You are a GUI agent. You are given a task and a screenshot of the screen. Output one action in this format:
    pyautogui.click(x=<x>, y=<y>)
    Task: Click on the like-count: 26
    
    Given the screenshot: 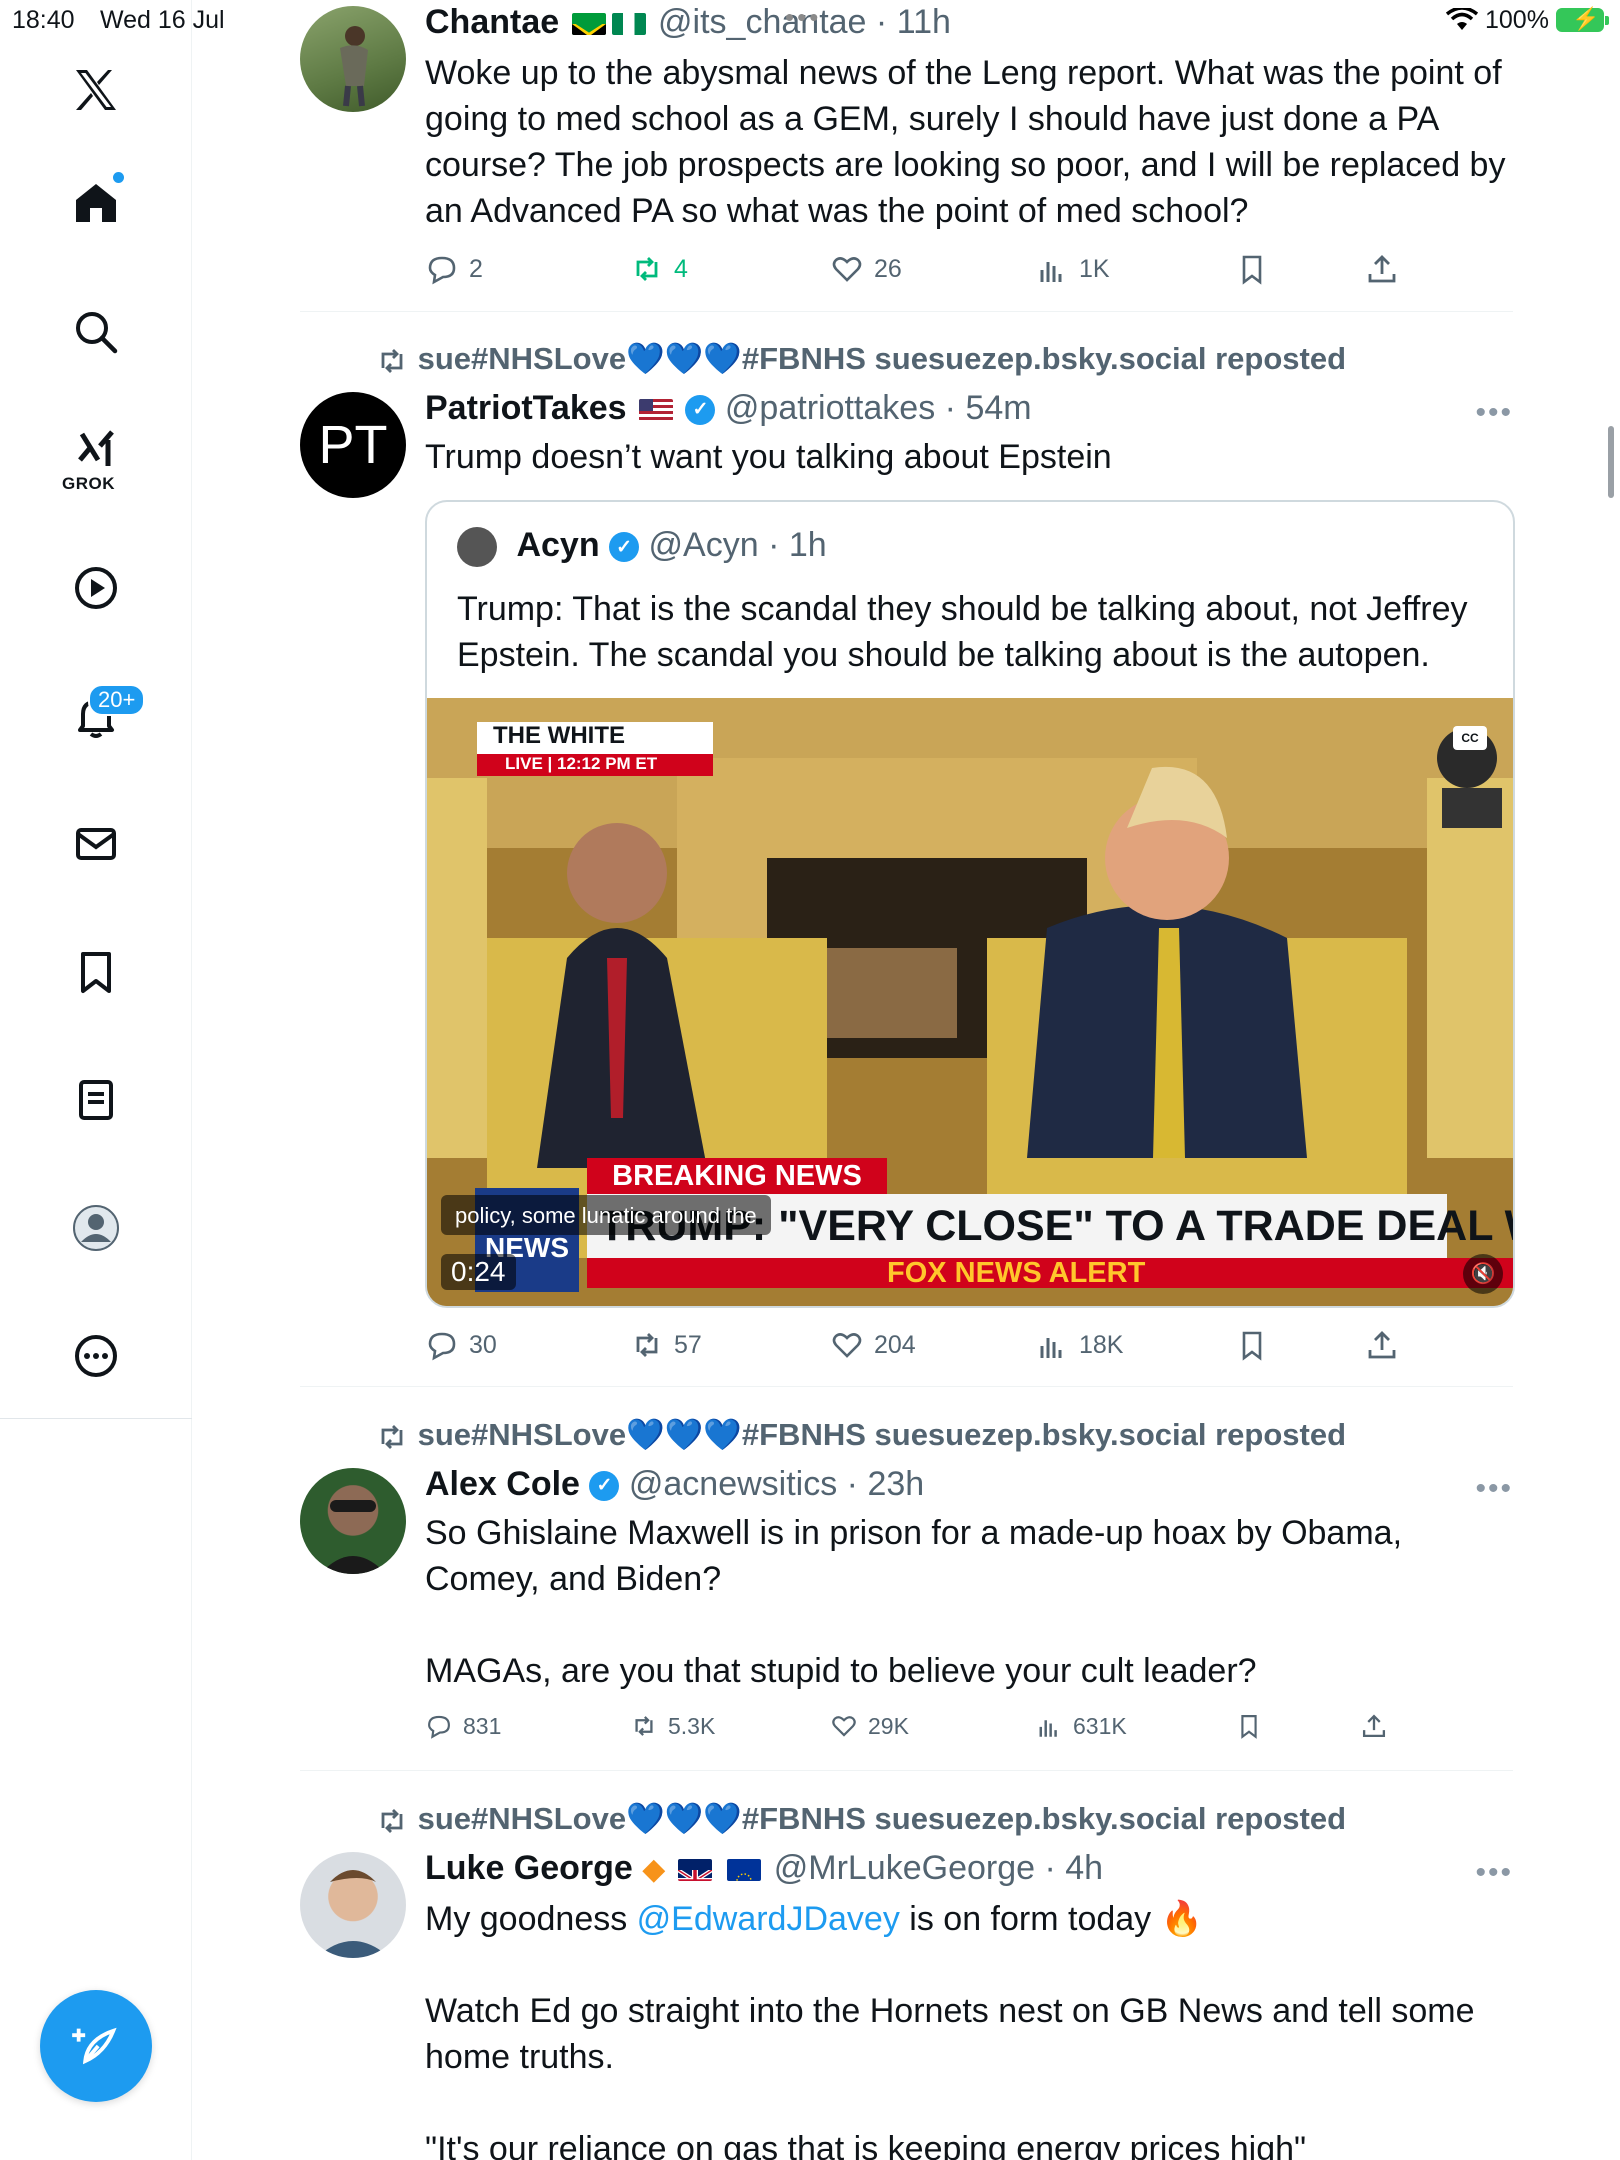 What is the action you would take?
    pyautogui.click(x=888, y=268)
    